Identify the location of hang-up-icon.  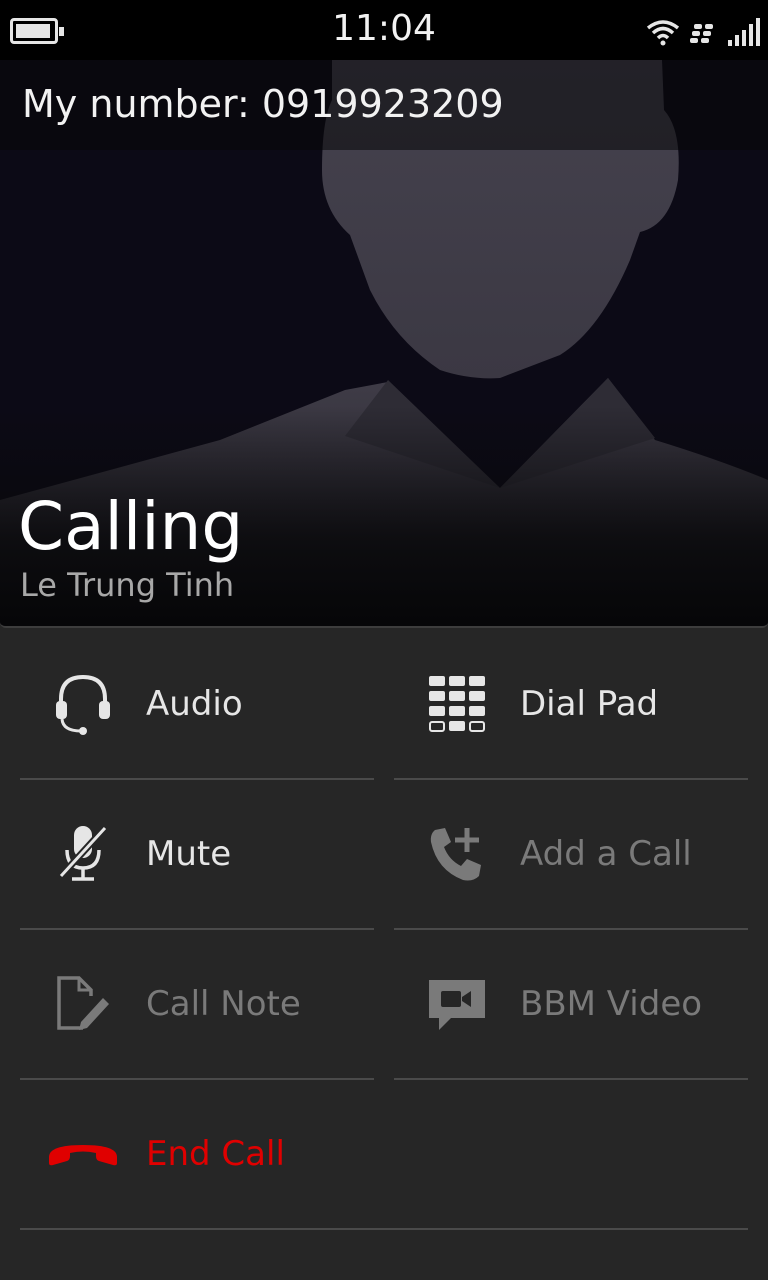
(83, 1154).